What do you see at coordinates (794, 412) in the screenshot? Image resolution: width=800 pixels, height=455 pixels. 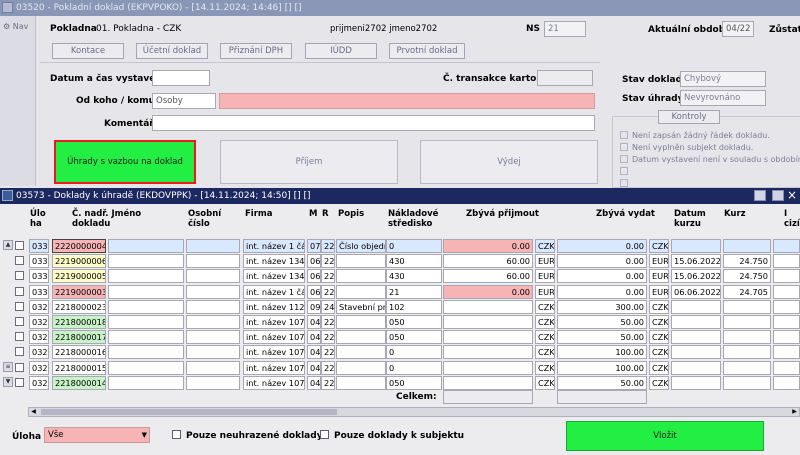 I see `scroll-right-icon: ▶` at bounding box center [794, 412].